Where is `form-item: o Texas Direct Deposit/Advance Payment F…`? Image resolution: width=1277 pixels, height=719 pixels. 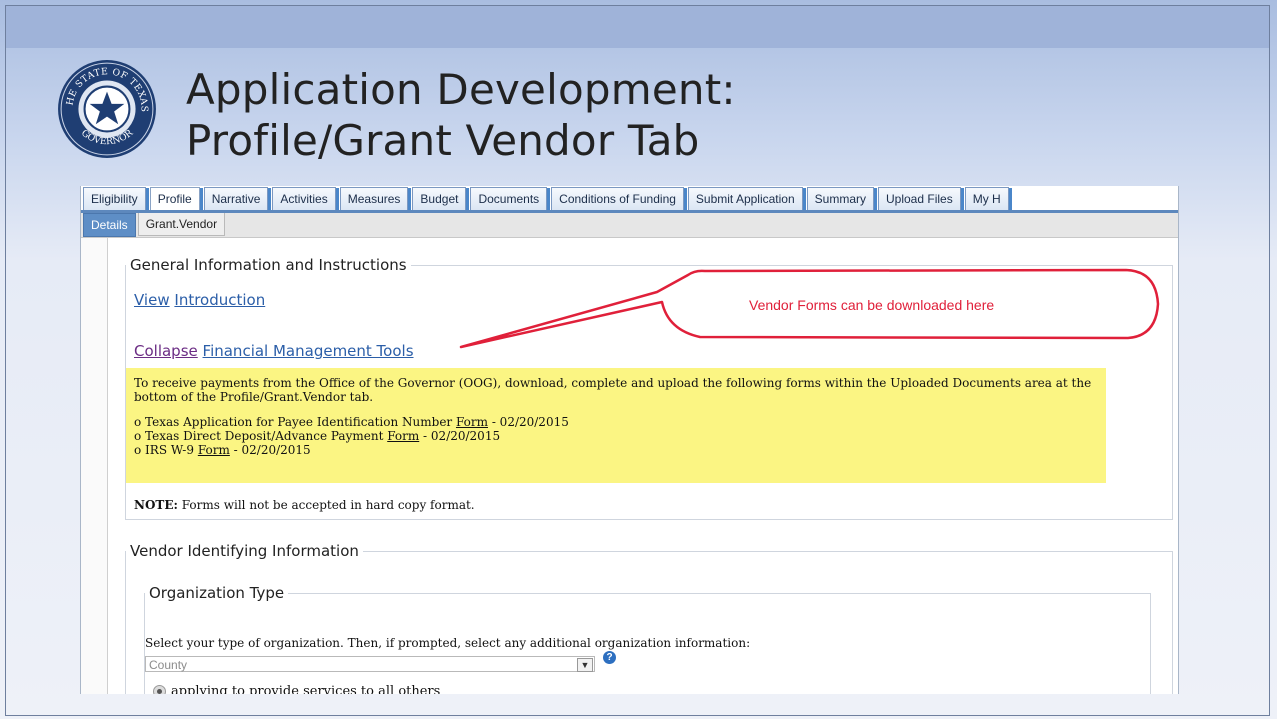 form-item: o Texas Direct Deposit/Advance Payment F… is located at coordinates (616, 436).